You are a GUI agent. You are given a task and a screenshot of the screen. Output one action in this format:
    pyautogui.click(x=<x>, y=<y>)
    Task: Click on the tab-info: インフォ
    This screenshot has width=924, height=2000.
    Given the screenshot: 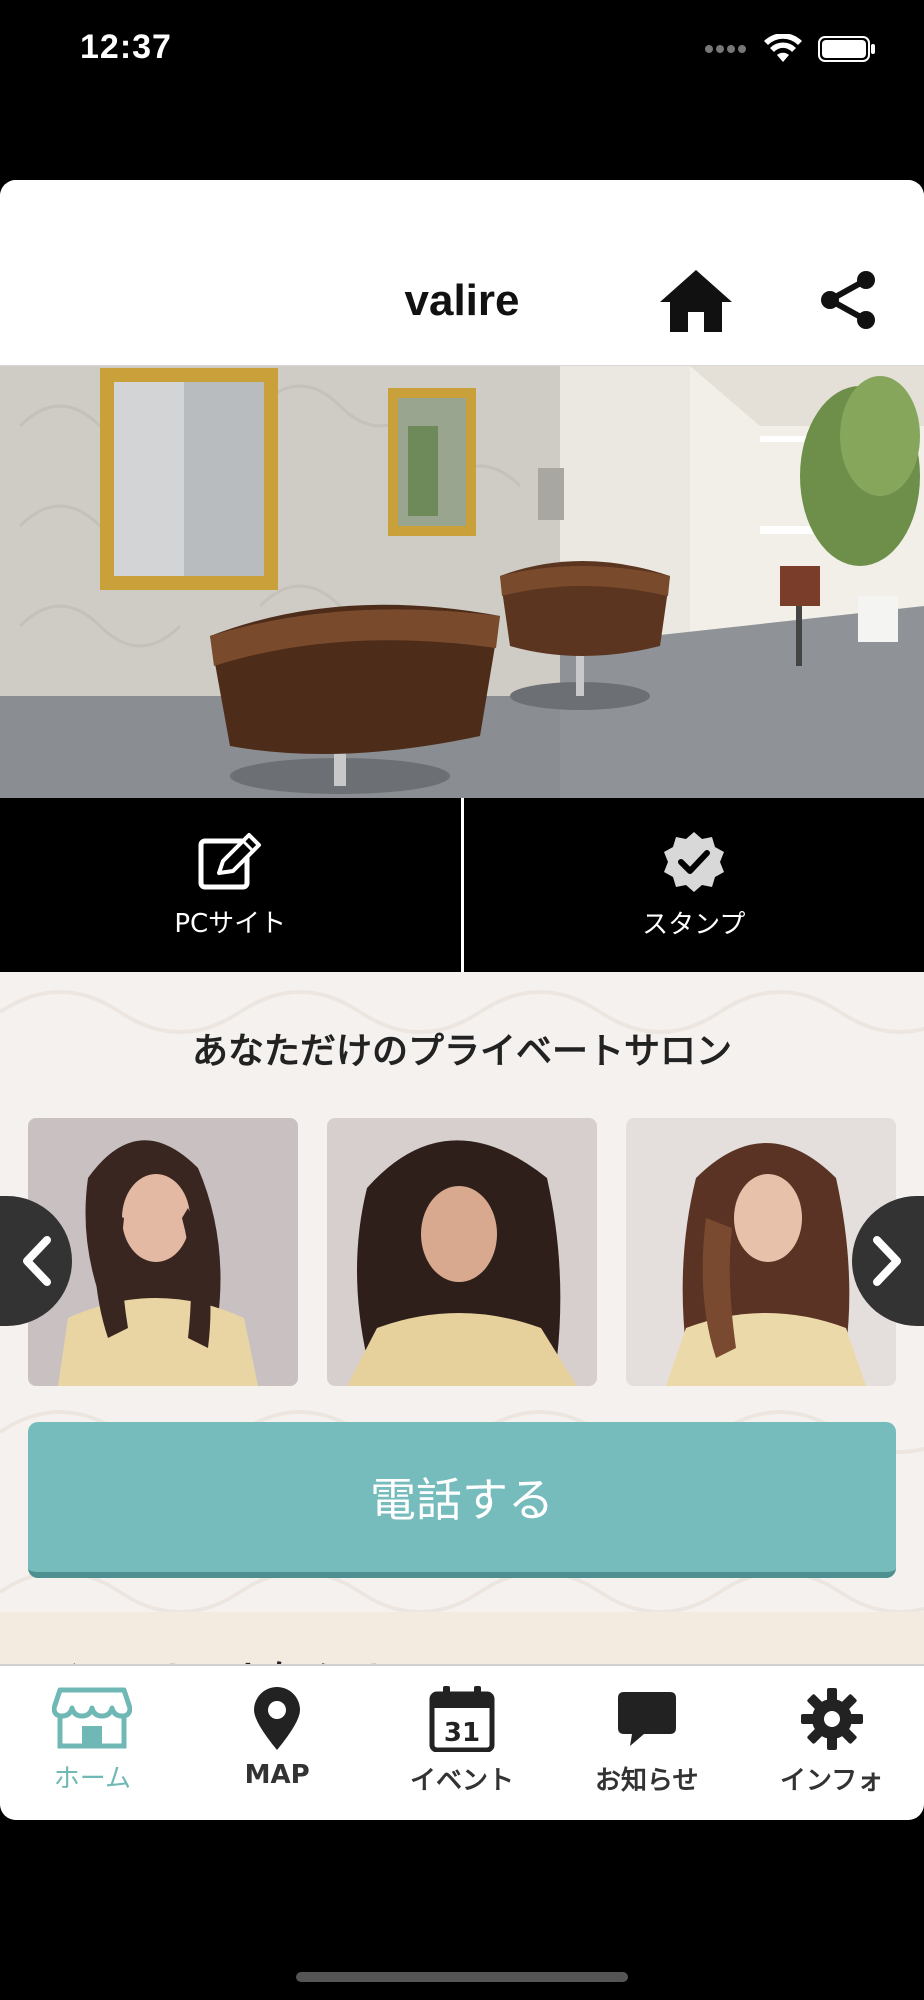 What is the action you would take?
    pyautogui.click(x=831, y=1743)
    